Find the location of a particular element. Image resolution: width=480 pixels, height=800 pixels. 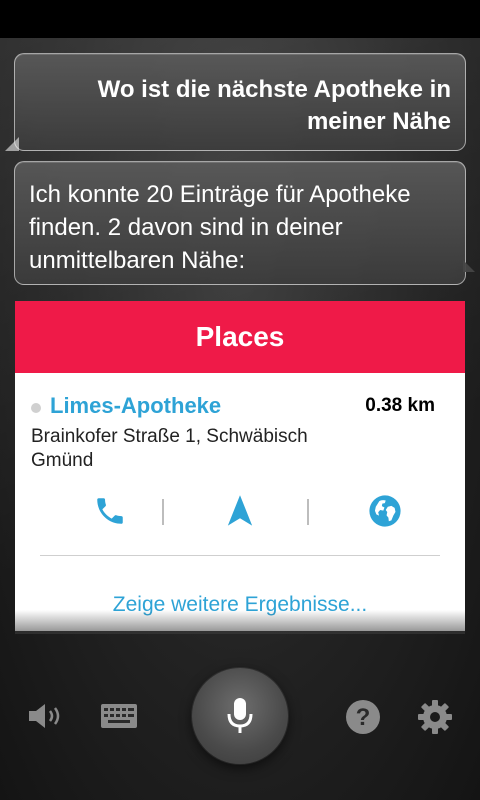

microphone-icon is located at coordinates (240, 715).